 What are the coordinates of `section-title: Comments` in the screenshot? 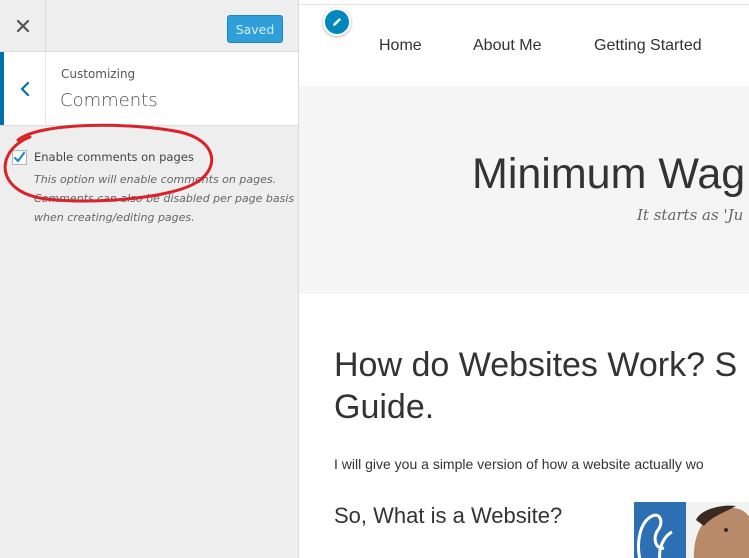 It's located at (109, 100).